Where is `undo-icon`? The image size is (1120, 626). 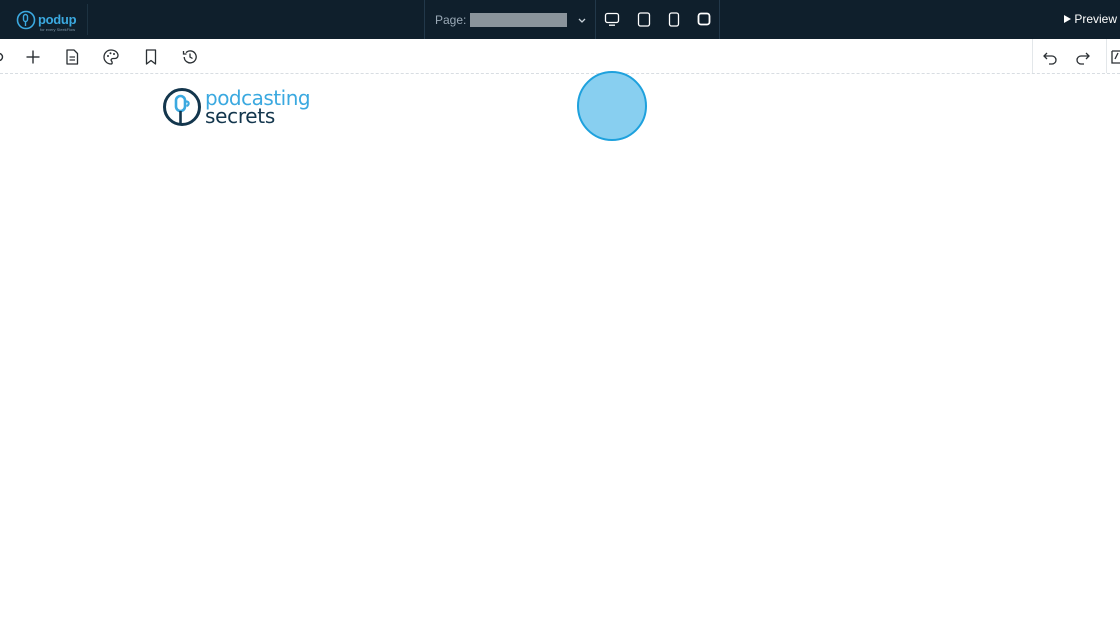 undo-icon is located at coordinates (1050, 57).